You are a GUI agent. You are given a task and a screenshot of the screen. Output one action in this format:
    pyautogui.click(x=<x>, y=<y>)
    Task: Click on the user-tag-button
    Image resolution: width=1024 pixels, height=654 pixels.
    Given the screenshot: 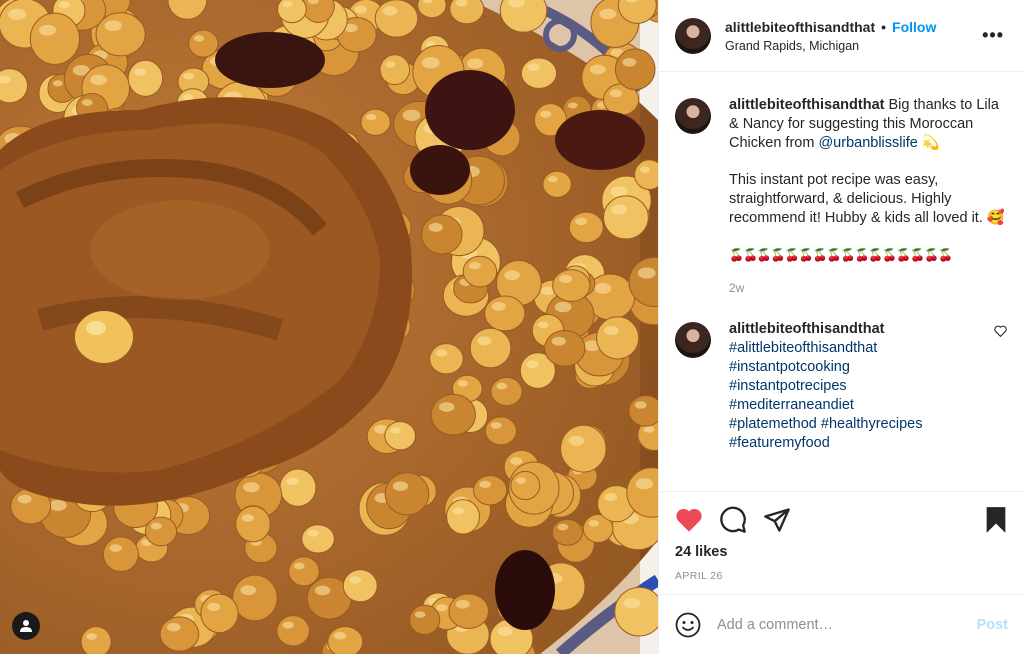 What is the action you would take?
    pyautogui.click(x=26, y=626)
    